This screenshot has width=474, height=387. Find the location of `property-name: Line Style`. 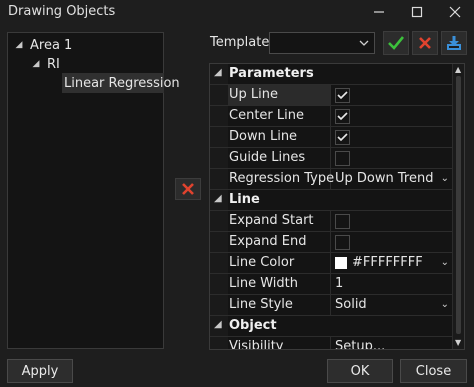

property-name: Line Style is located at coordinates (279, 305).